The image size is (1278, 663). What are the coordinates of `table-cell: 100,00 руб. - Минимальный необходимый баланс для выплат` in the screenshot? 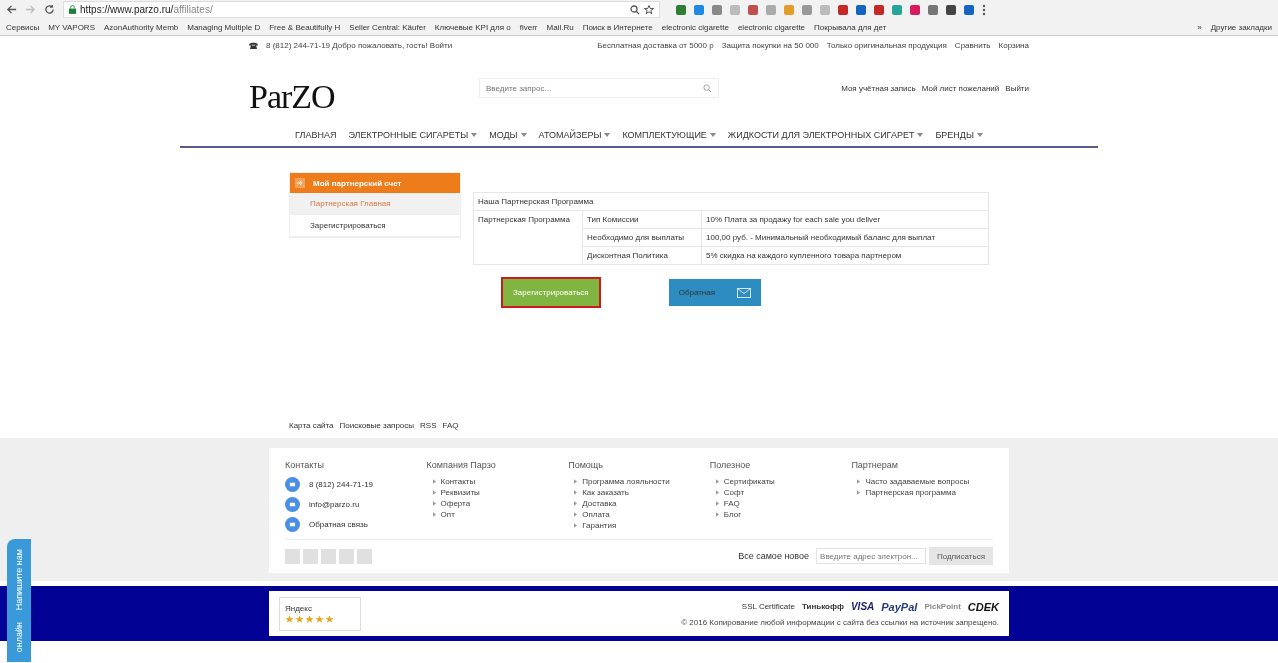 It's located at (845, 237).